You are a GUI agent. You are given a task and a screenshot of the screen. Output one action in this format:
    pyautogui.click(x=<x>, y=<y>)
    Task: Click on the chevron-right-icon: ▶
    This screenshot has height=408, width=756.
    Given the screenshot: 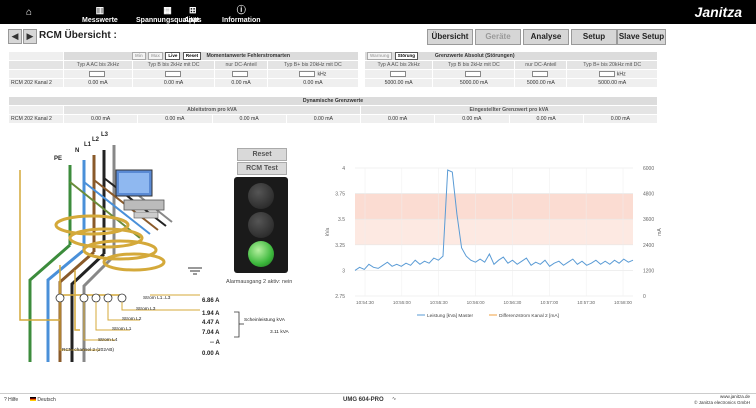 What is the action you would take?
    pyautogui.click(x=30, y=36)
    